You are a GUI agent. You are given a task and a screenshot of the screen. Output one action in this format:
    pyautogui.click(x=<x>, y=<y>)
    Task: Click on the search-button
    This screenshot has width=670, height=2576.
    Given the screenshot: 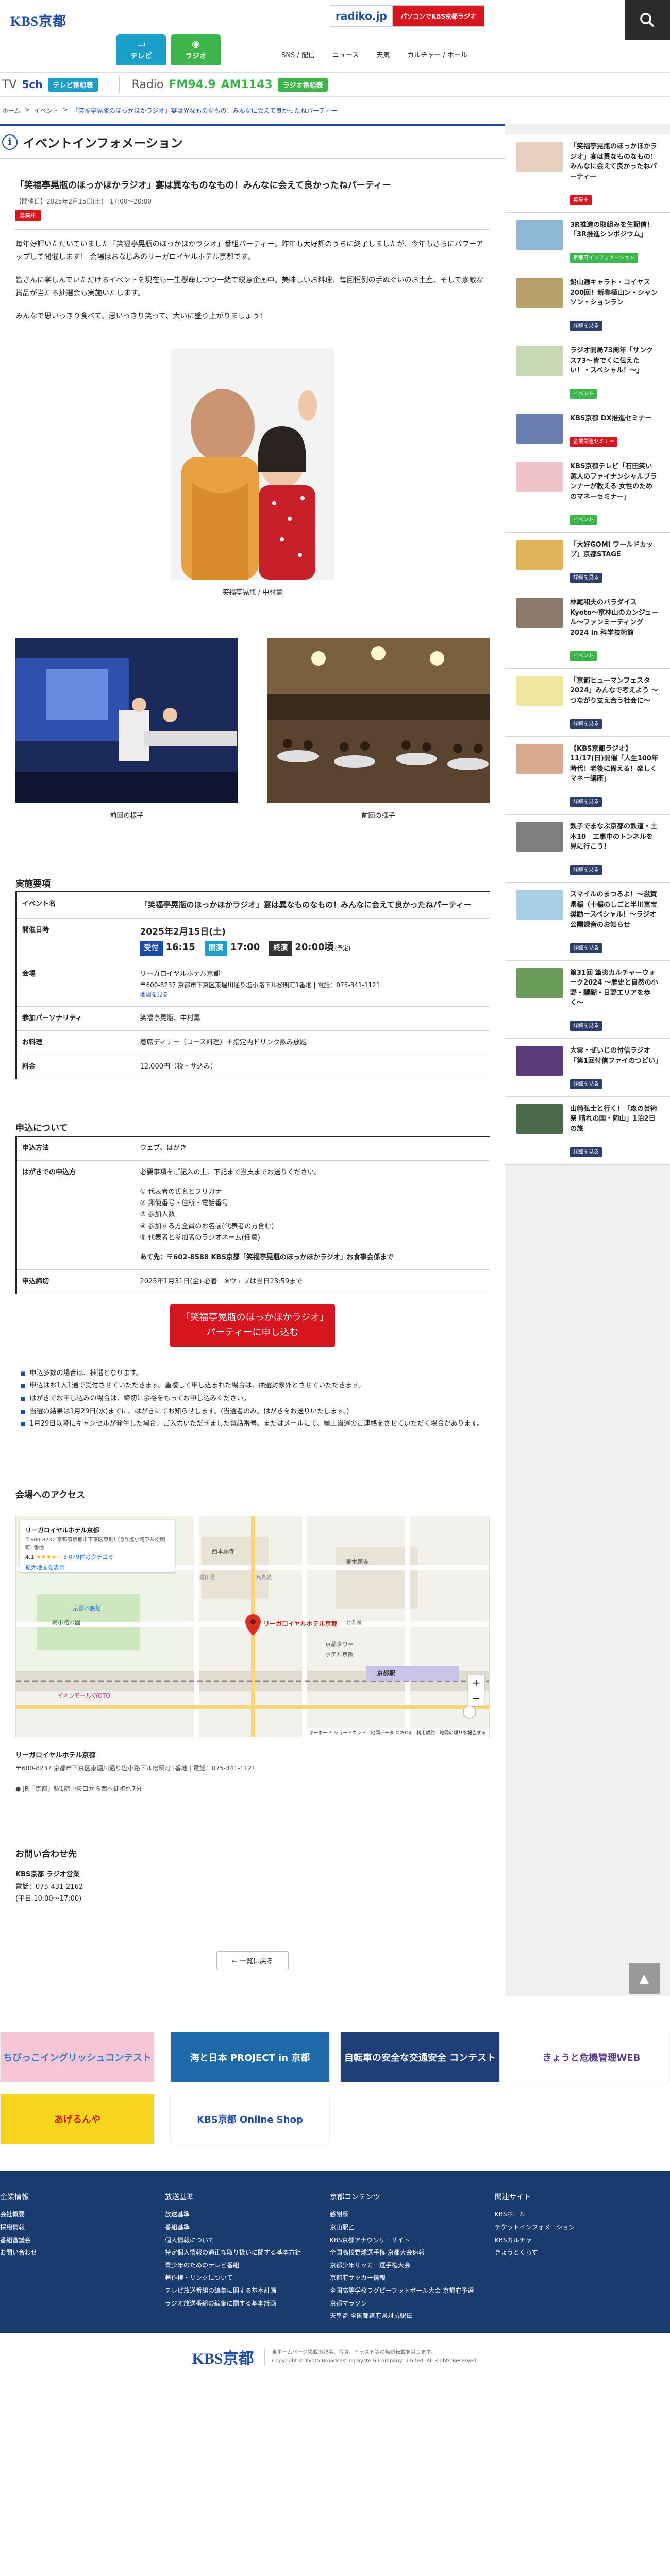 What is the action you would take?
    pyautogui.click(x=647, y=20)
    